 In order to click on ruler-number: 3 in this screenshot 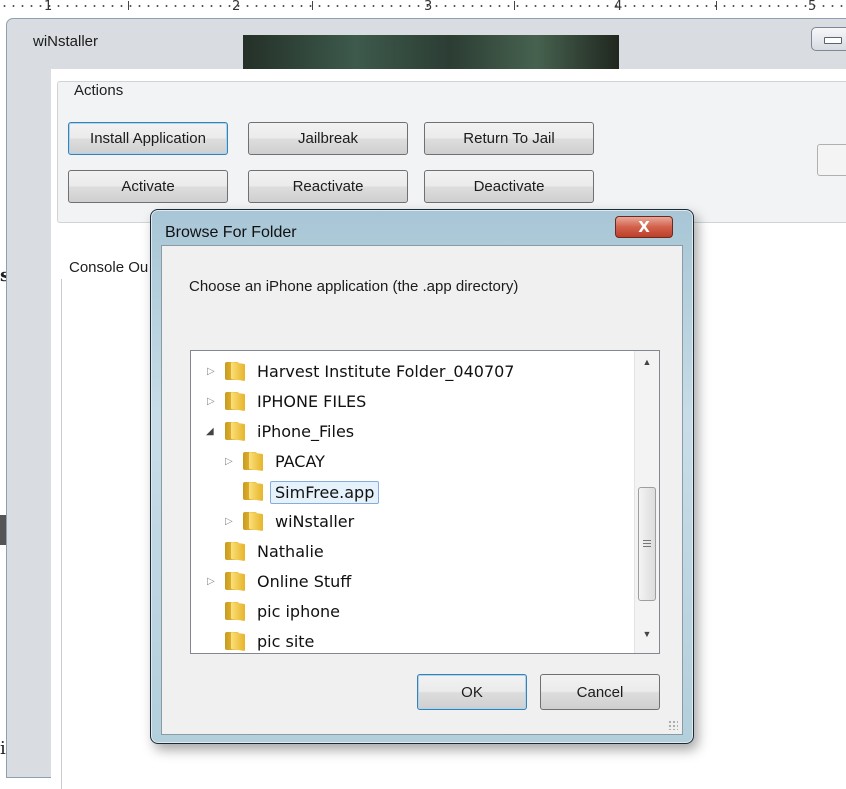, I will do `click(428, 7)`.